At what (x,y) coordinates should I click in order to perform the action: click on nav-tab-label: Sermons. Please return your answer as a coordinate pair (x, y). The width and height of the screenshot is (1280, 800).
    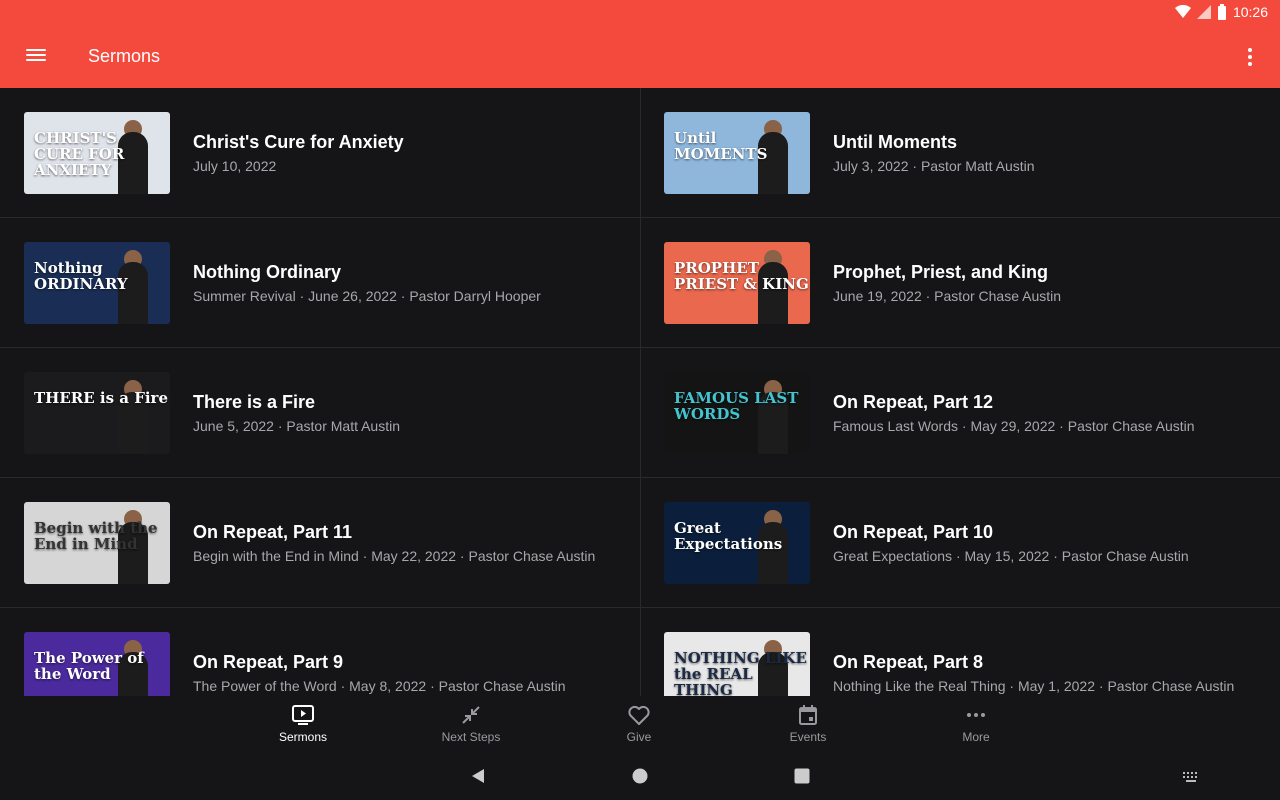
    Looking at the image, I should click on (303, 737).